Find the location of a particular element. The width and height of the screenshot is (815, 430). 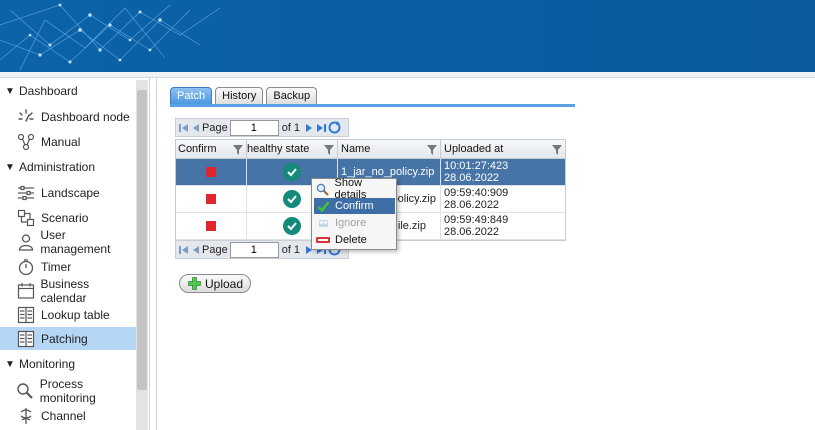

sidebar-item-dashboard-node: Dashboard node is located at coordinates (68, 116).